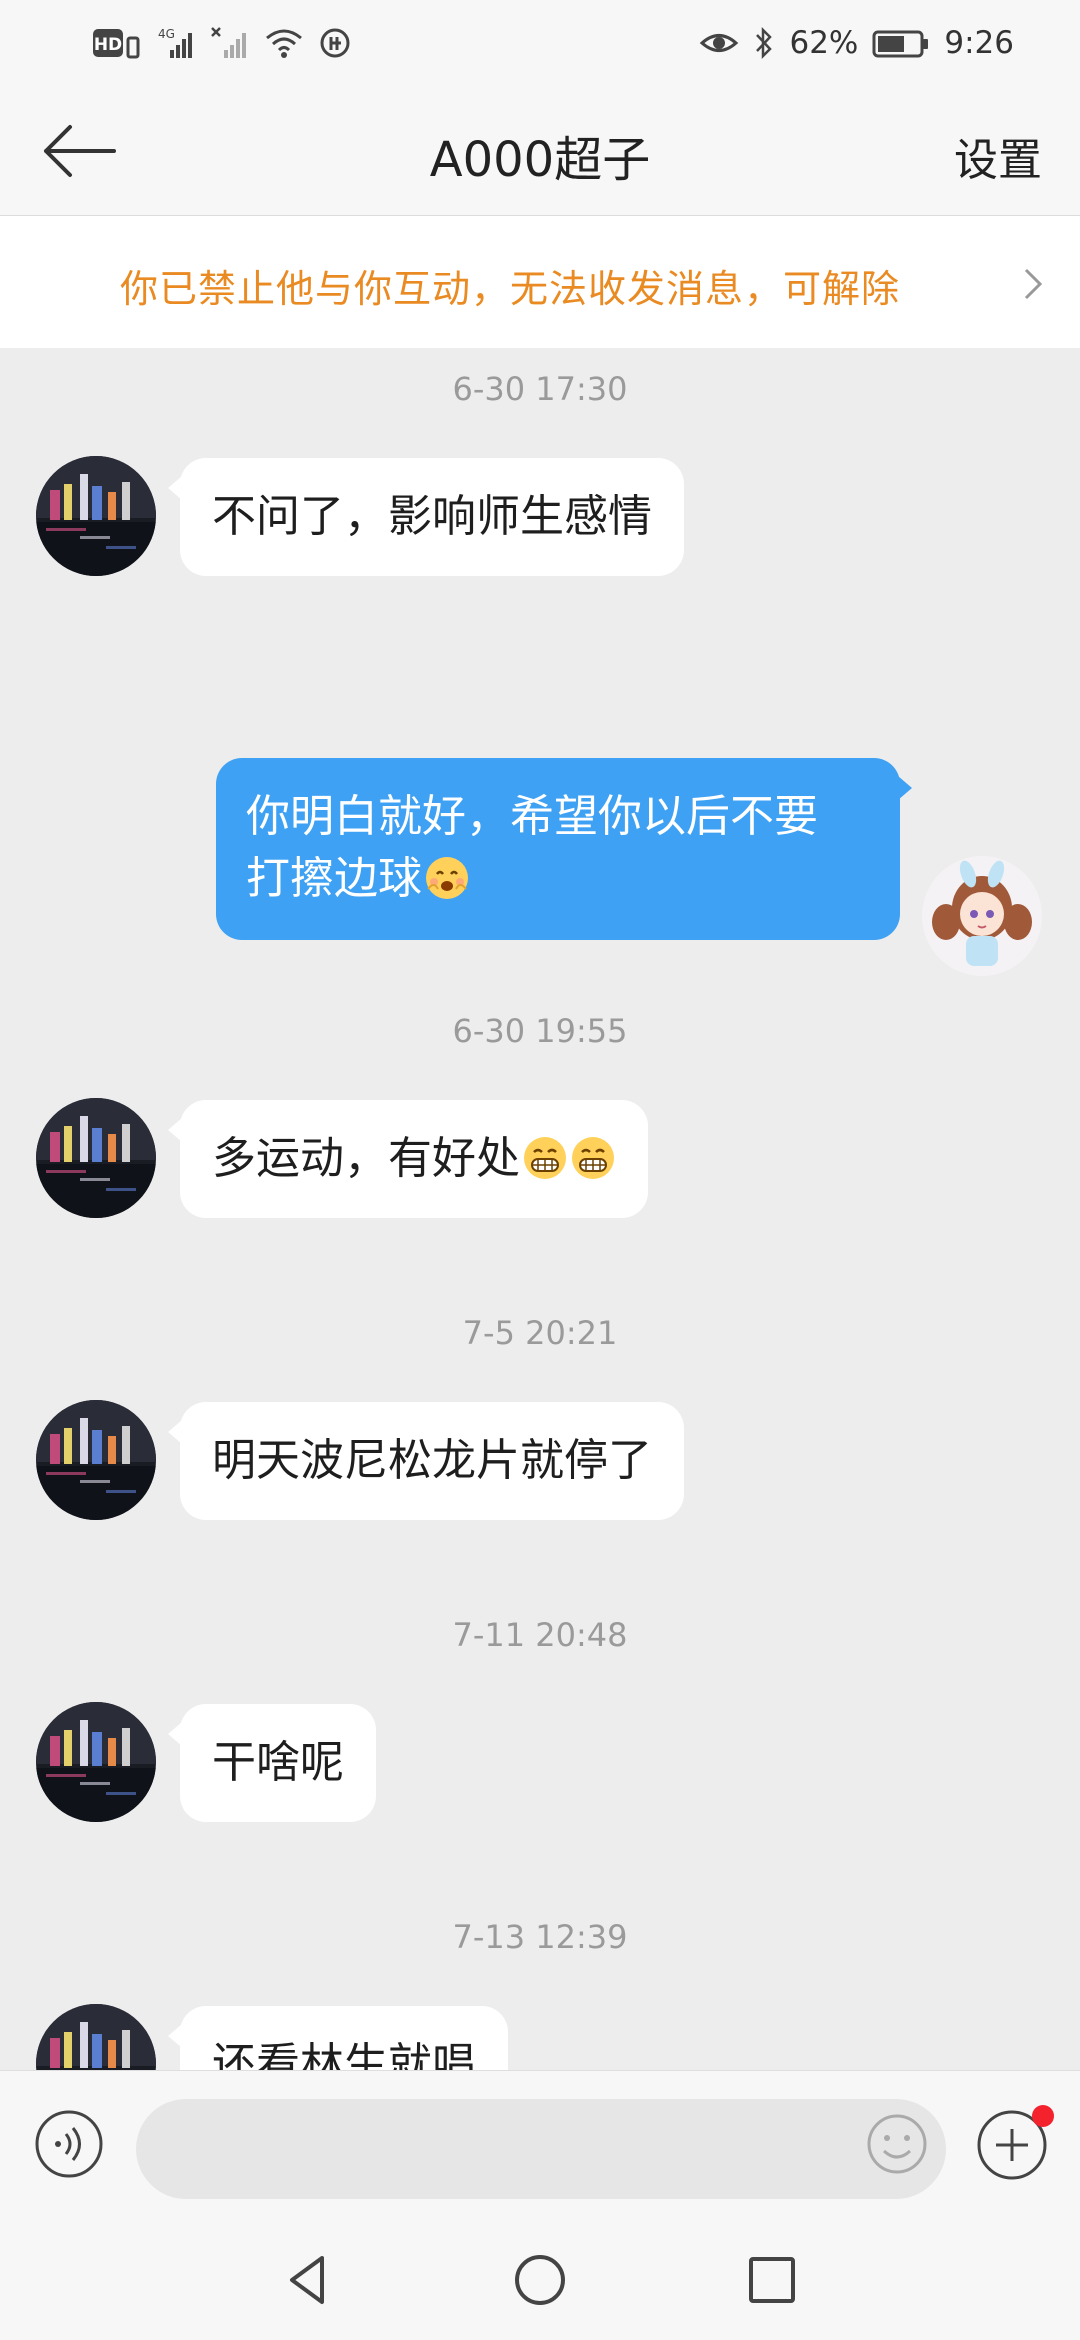 The width and height of the screenshot is (1080, 2340). What do you see at coordinates (559, 879) in the screenshot?
I see `message-text-line2: 打擦边球` at bounding box center [559, 879].